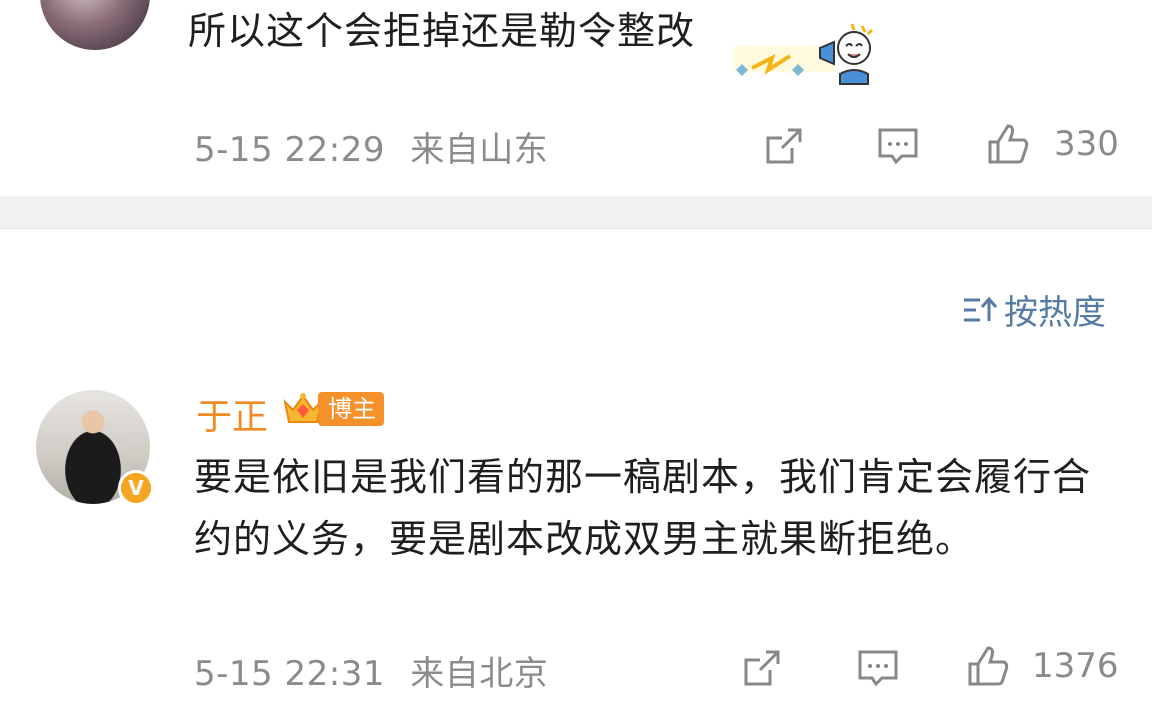  What do you see at coordinates (1055, 313) in the screenshot?
I see `sort-label: 按热度` at bounding box center [1055, 313].